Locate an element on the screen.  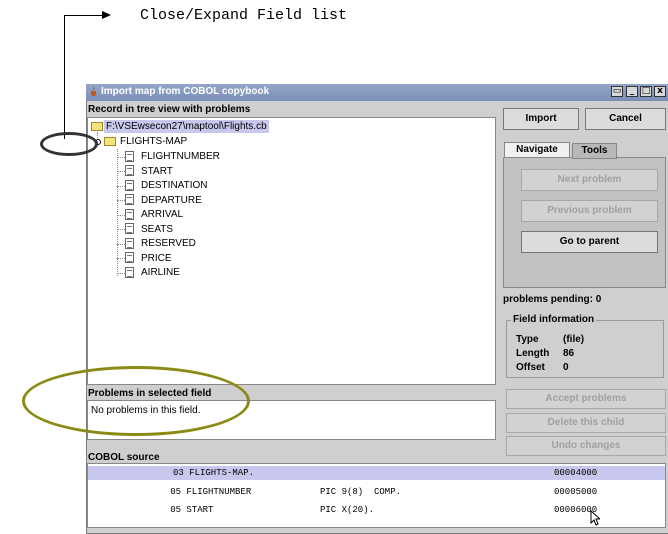
tab-navigate: Navigate is located at coordinates (537, 150).